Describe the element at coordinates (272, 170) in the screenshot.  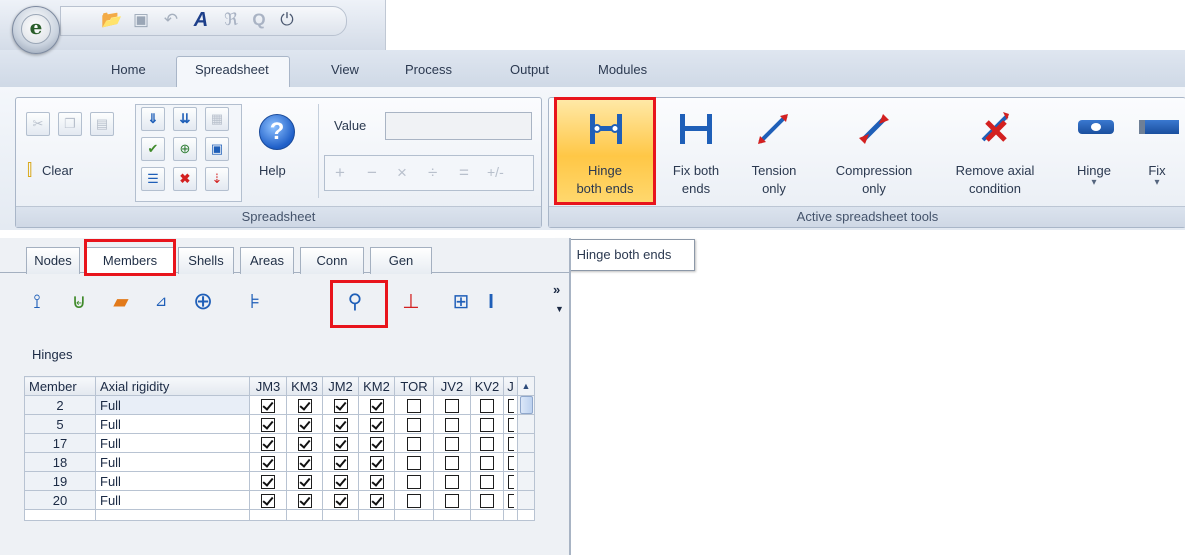
I see `help-button: Help` at that location.